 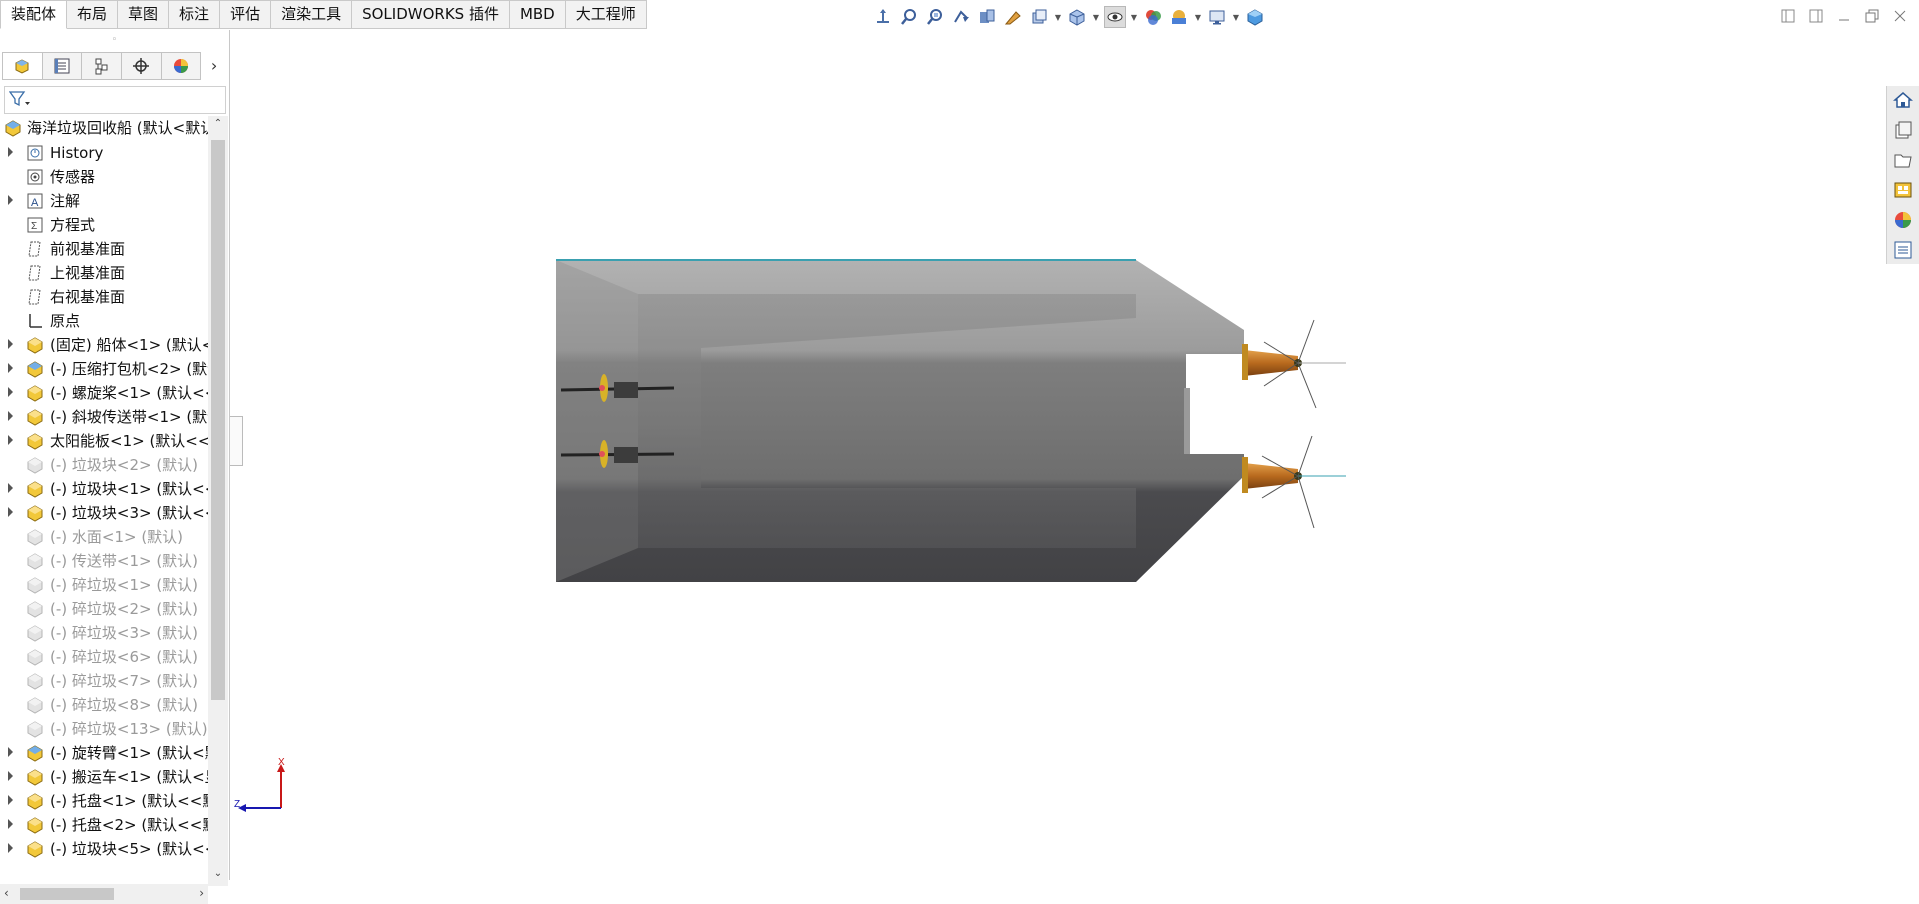 What do you see at coordinates (144, 14) in the screenshot?
I see `tab-2: 草图` at bounding box center [144, 14].